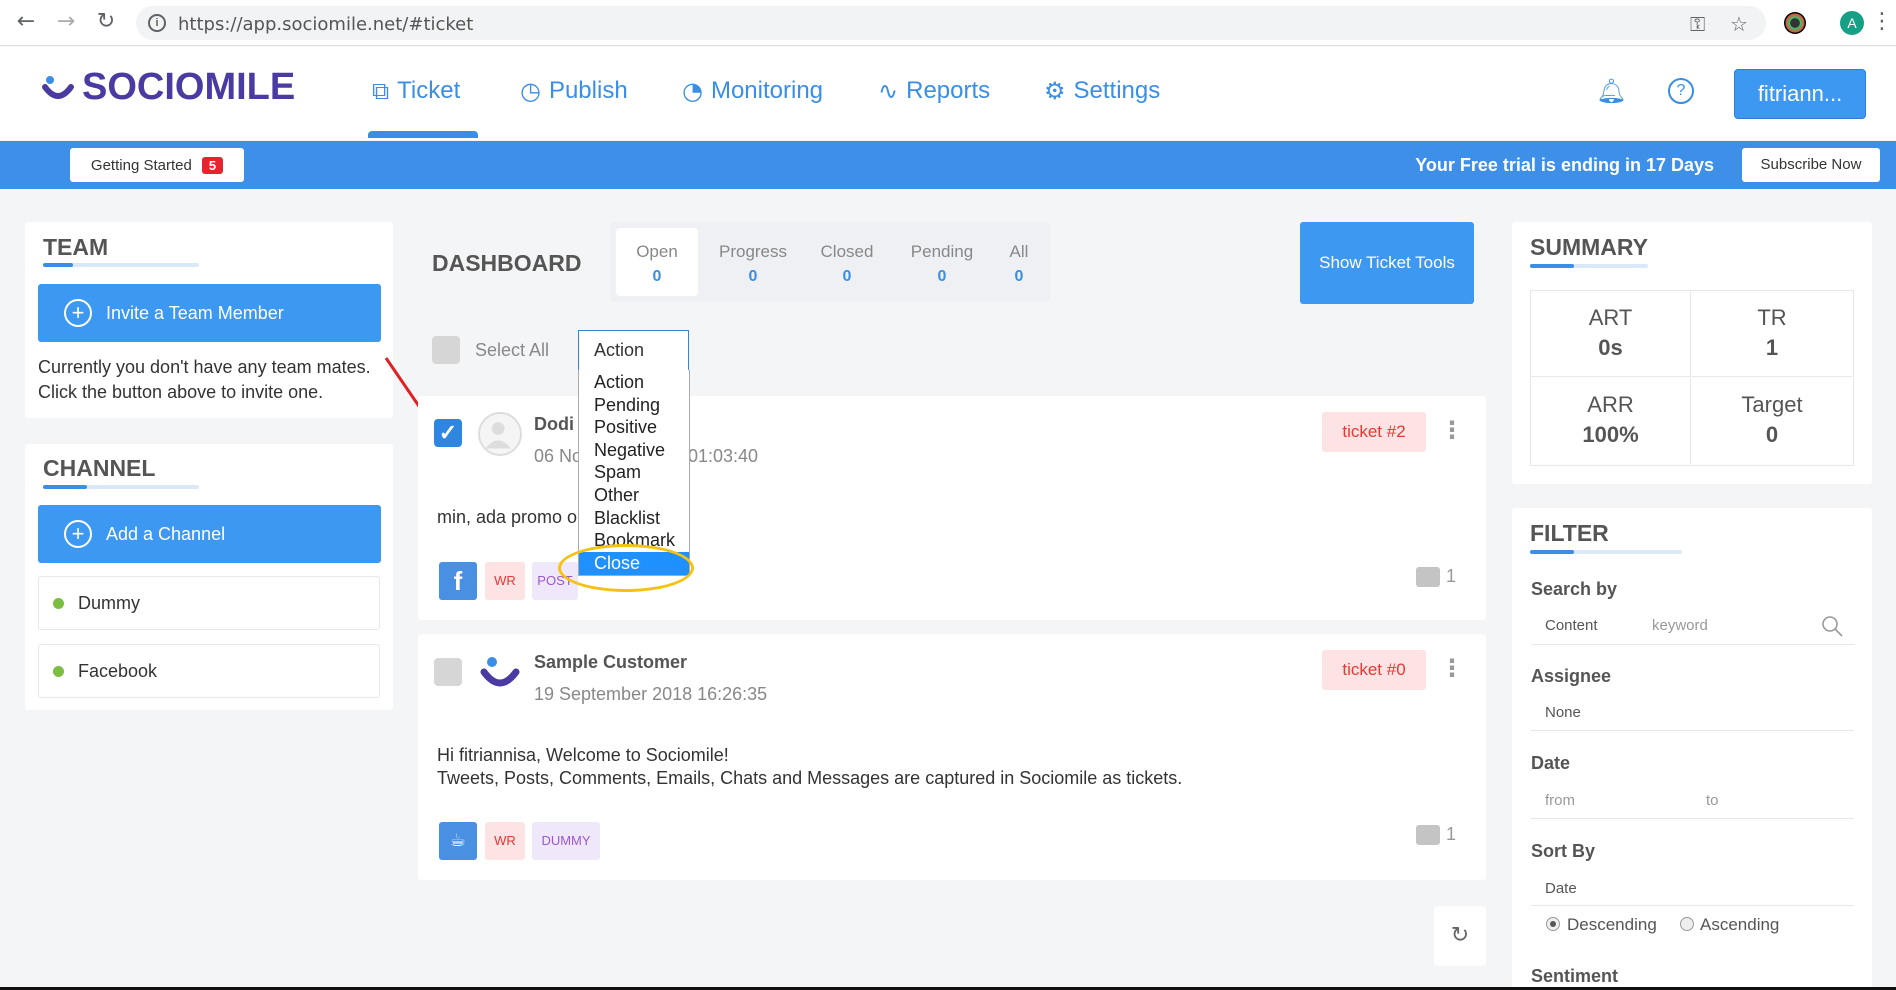 The width and height of the screenshot is (1896, 990). I want to click on action-option-other: Other, so click(634, 495).